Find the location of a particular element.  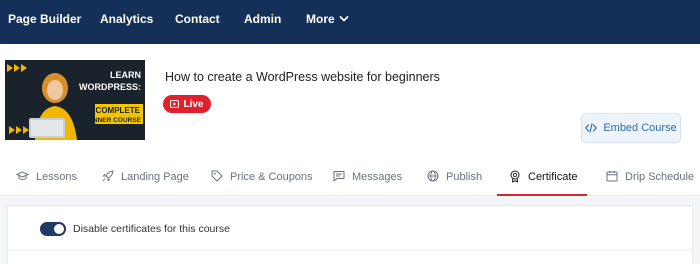

video-play-icon is located at coordinates (175, 104).